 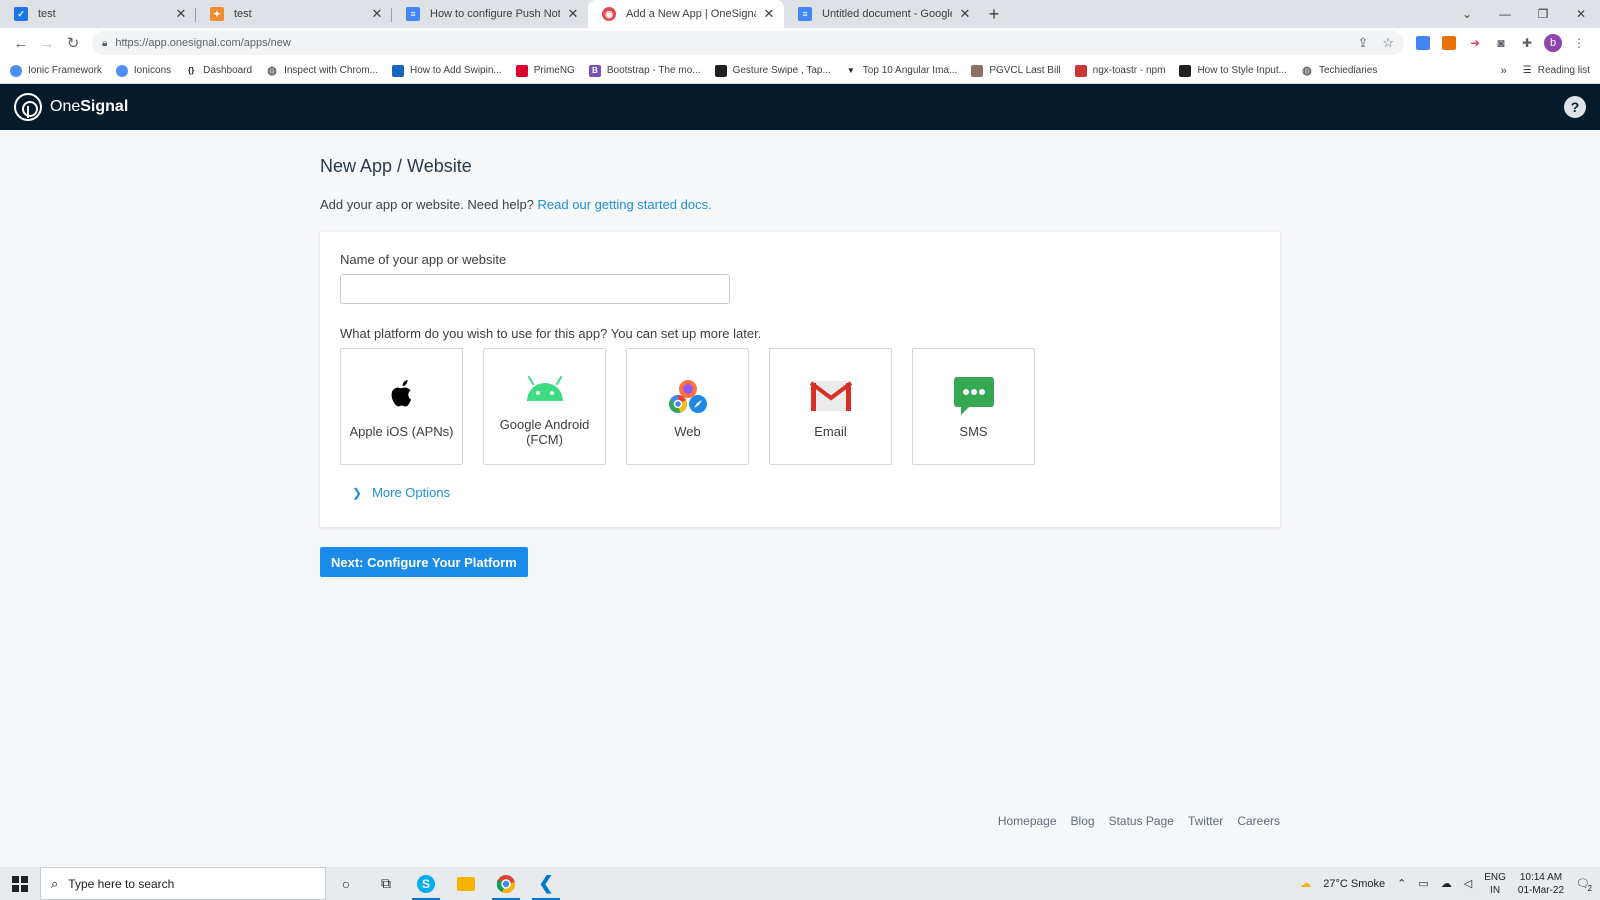 I want to click on notification-count: 2, so click(x=1589, y=888).